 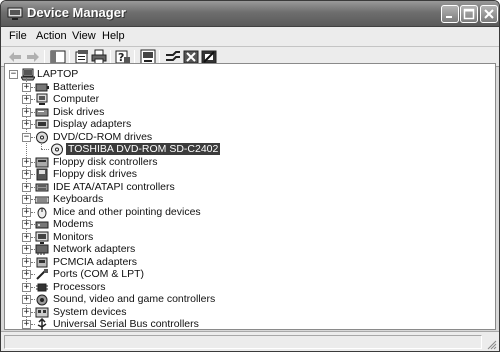 I want to click on tree-category-label: Universal Serial Bus controllers, so click(x=126, y=324).